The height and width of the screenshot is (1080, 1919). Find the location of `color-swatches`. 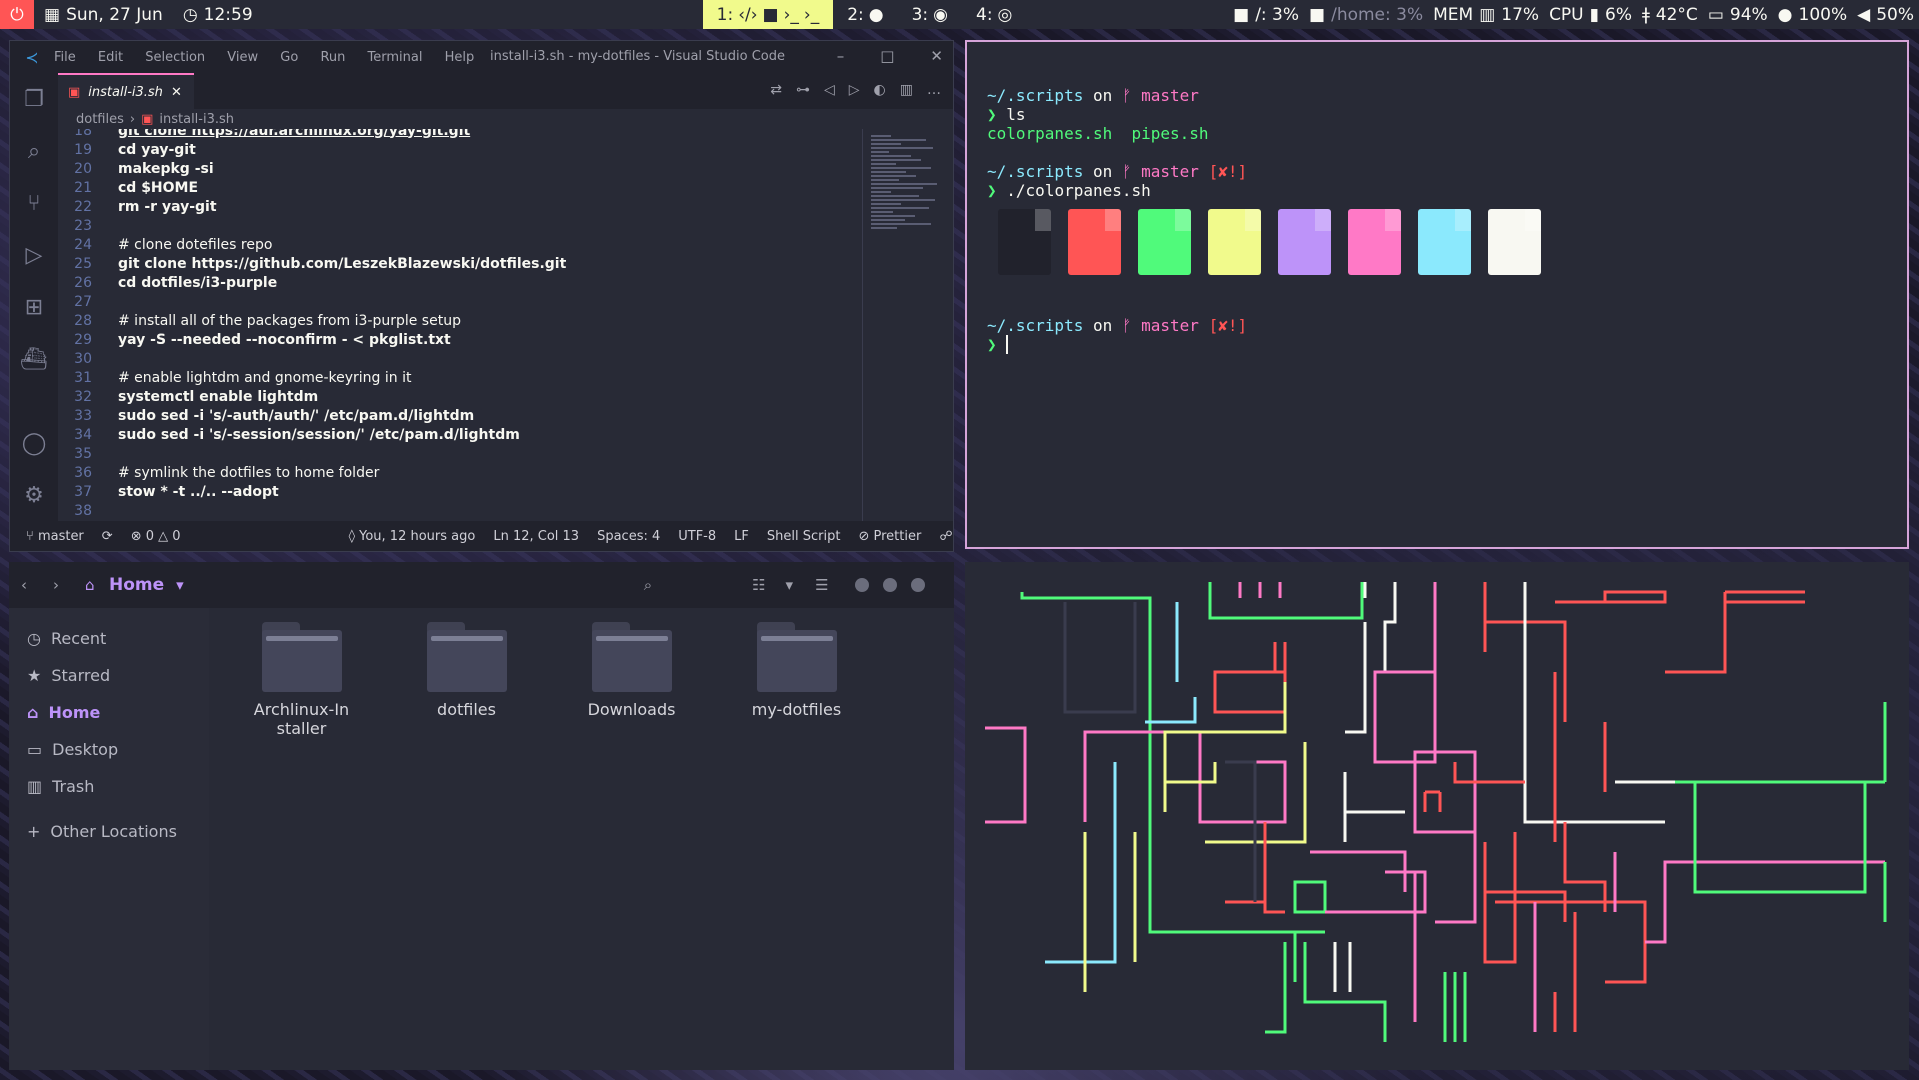

color-swatches is located at coordinates (1452, 242).